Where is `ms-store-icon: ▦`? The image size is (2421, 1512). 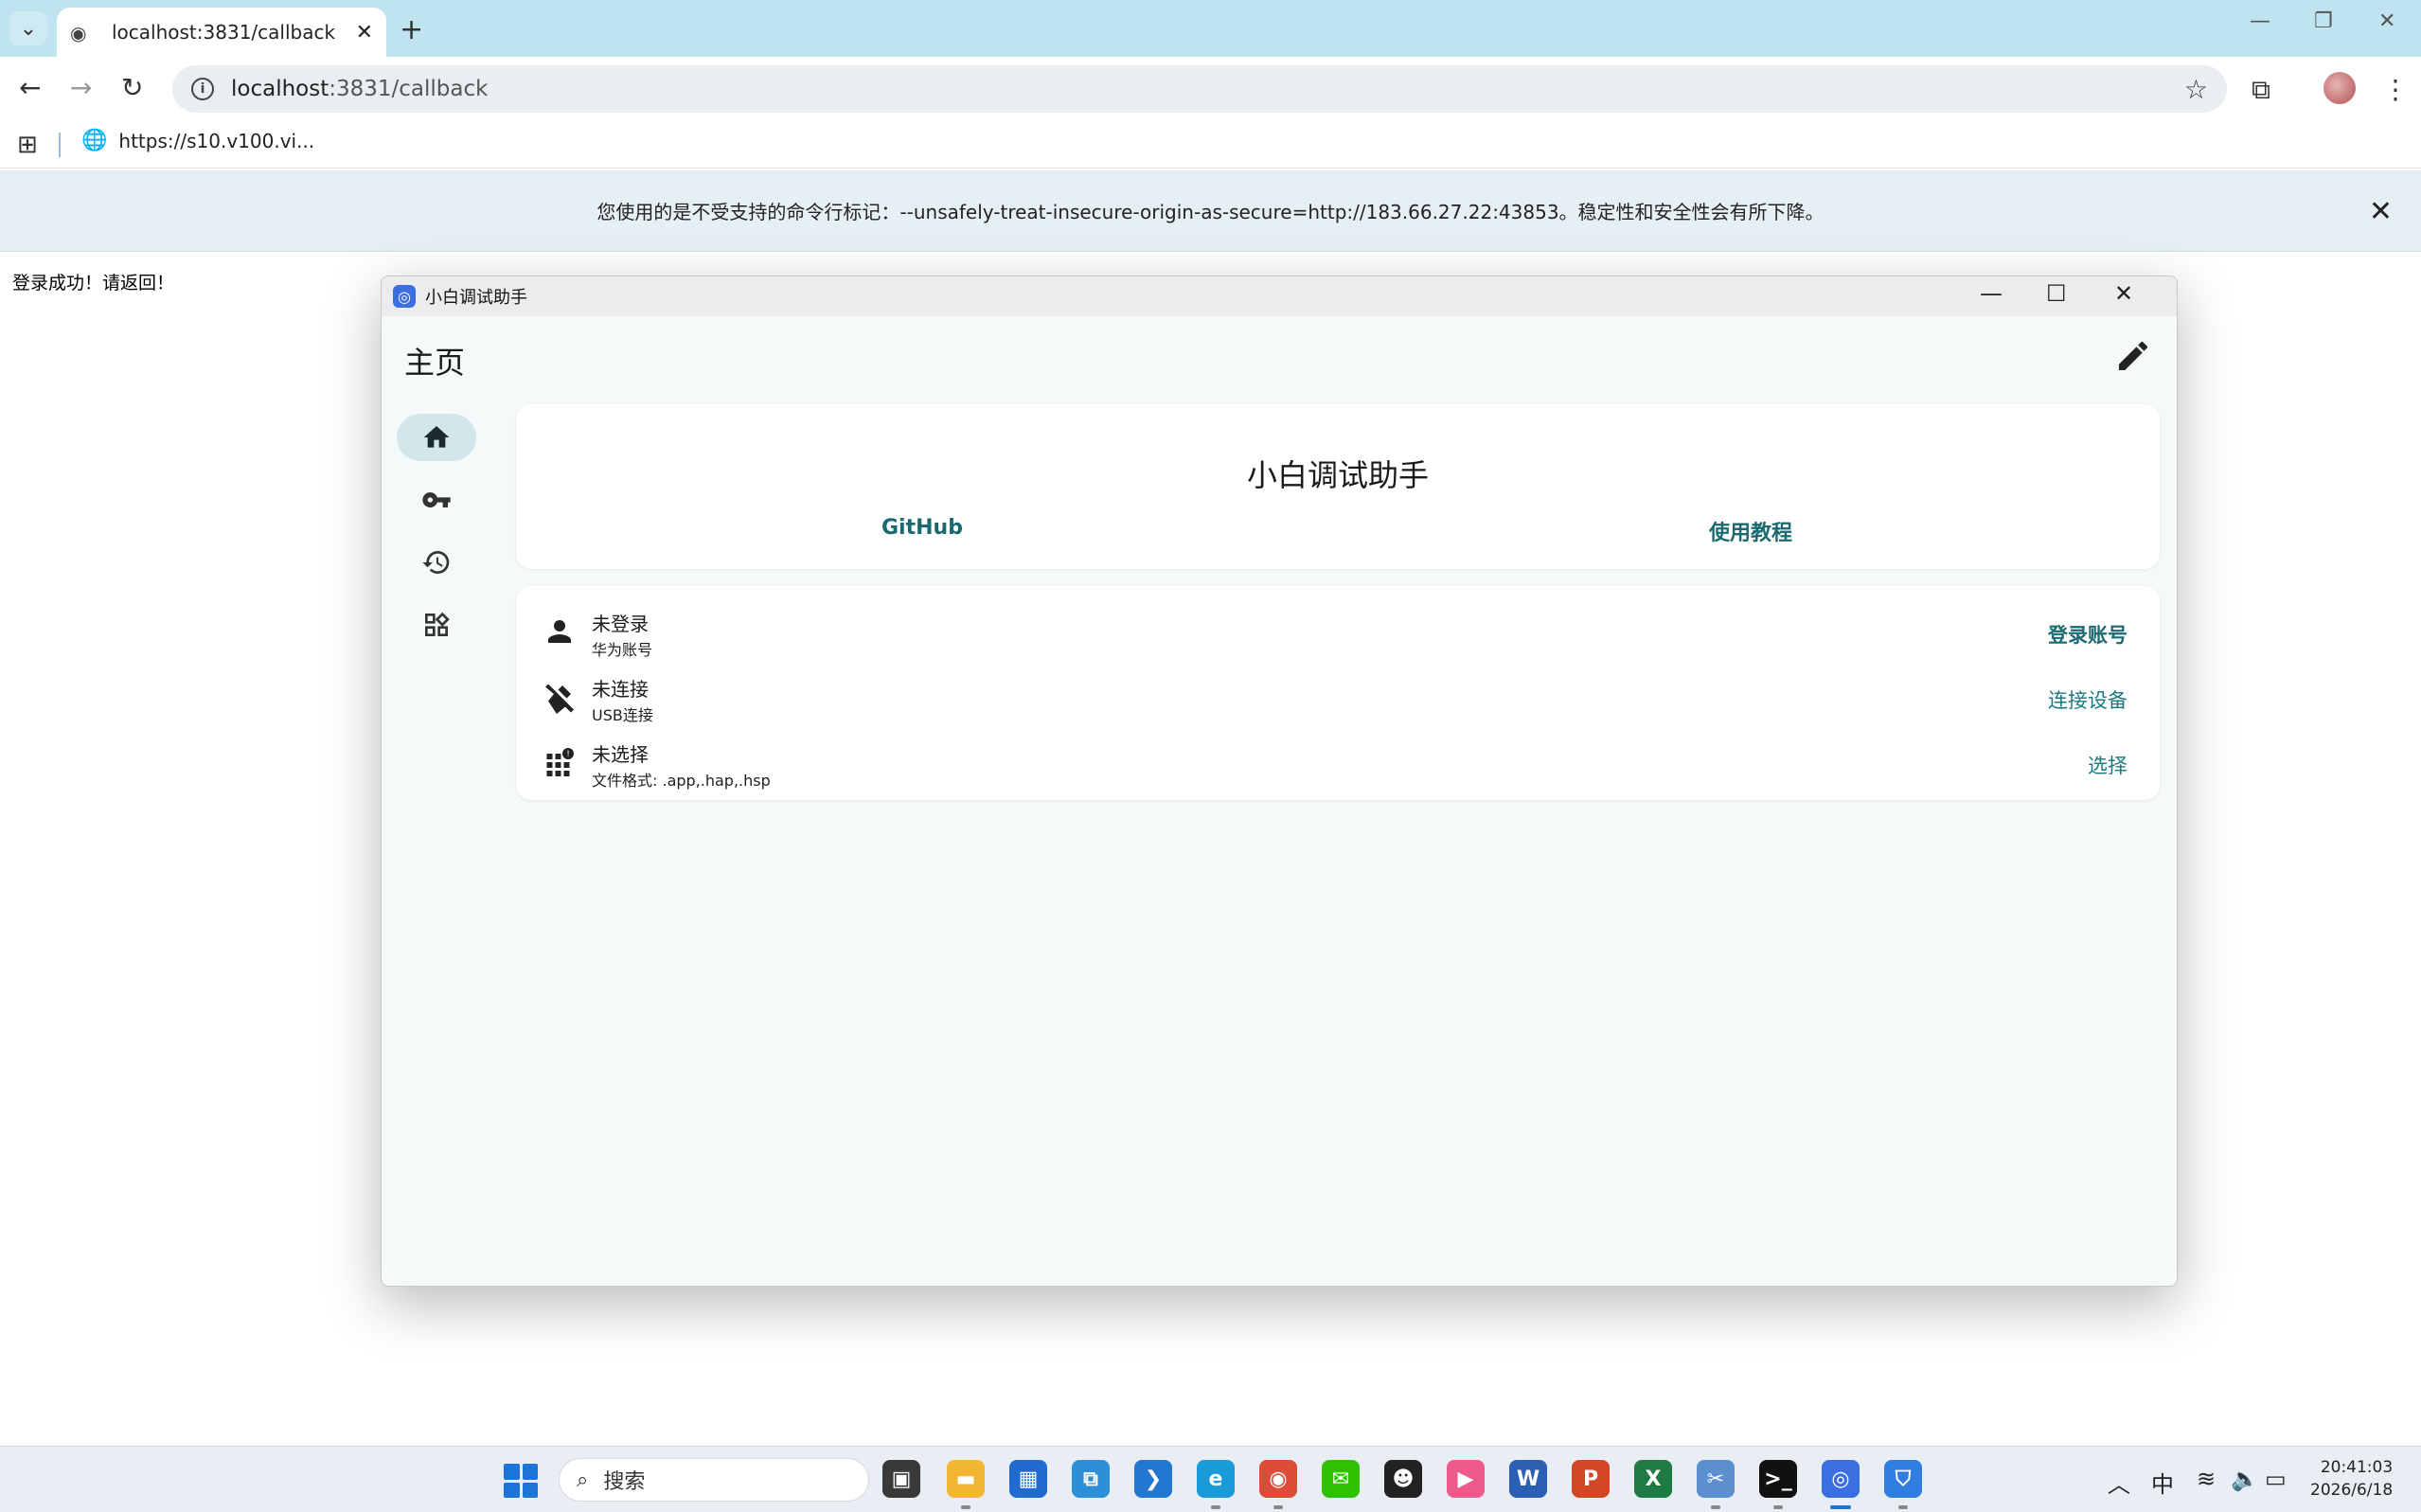 ms-store-icon: ▦ is located at coordinates (1028, 1479).